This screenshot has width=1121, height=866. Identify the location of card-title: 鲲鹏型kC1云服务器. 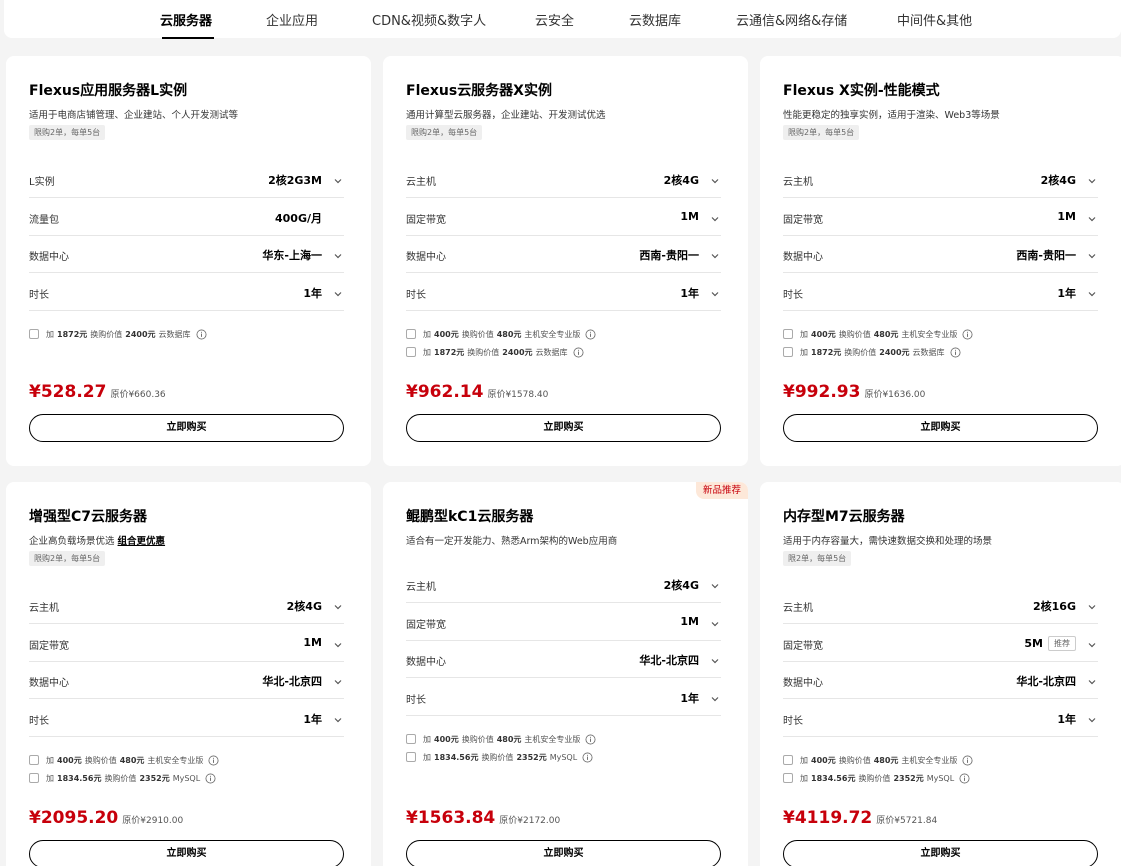
(470, 517).